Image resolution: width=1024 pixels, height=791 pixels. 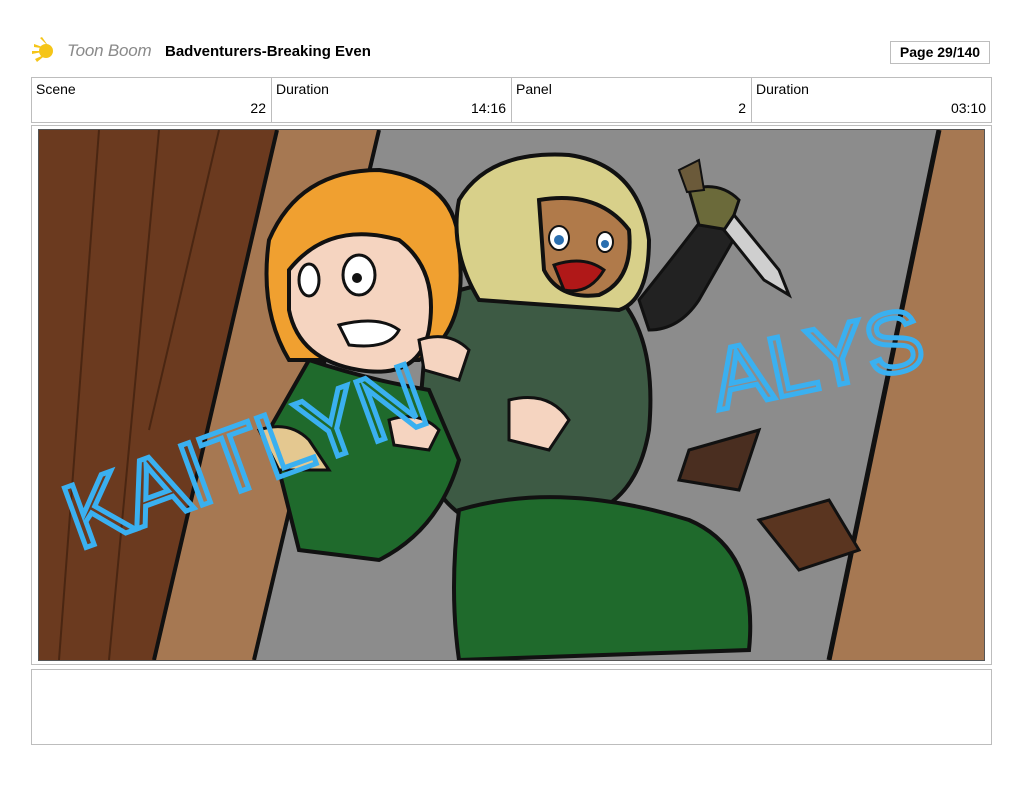 What do you see at coordinates (488, 108) in the screenshot?
I see `scene-duration-value: 14:16` at bounding box center [488, 108].